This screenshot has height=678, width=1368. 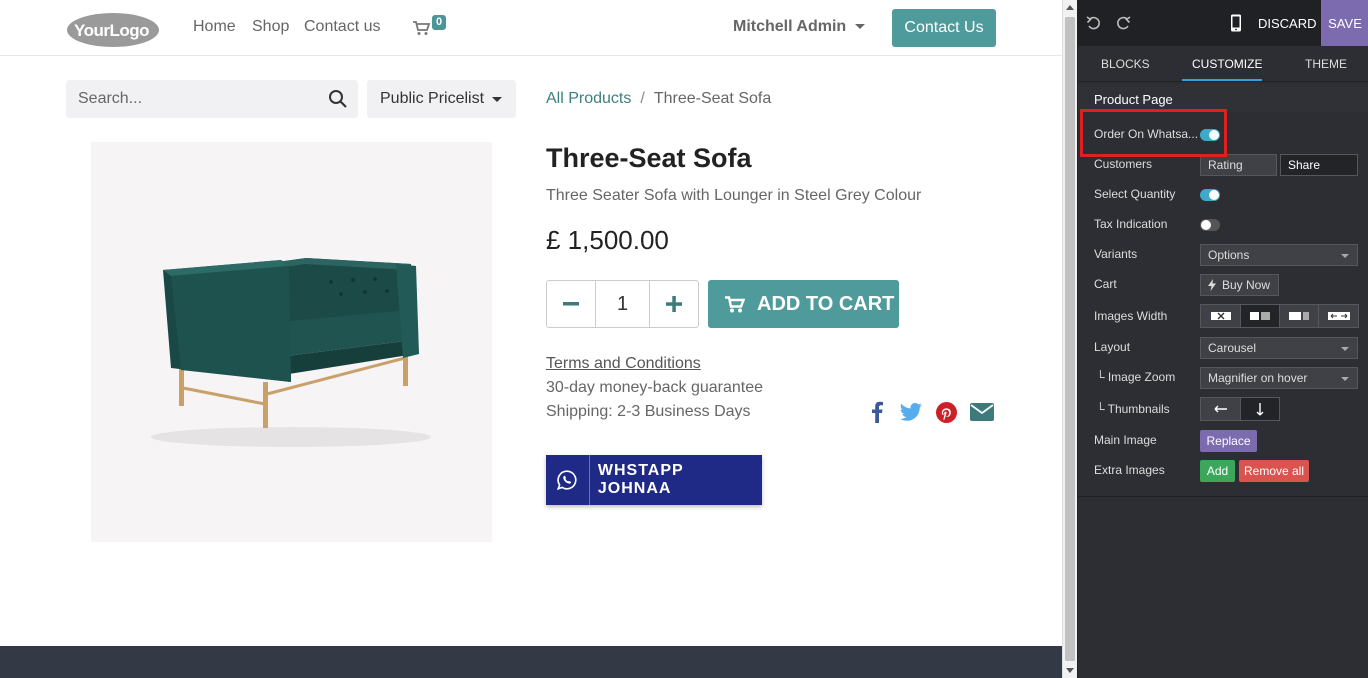 I want to click on whatsapp-icon, so click(x=567, y=480).